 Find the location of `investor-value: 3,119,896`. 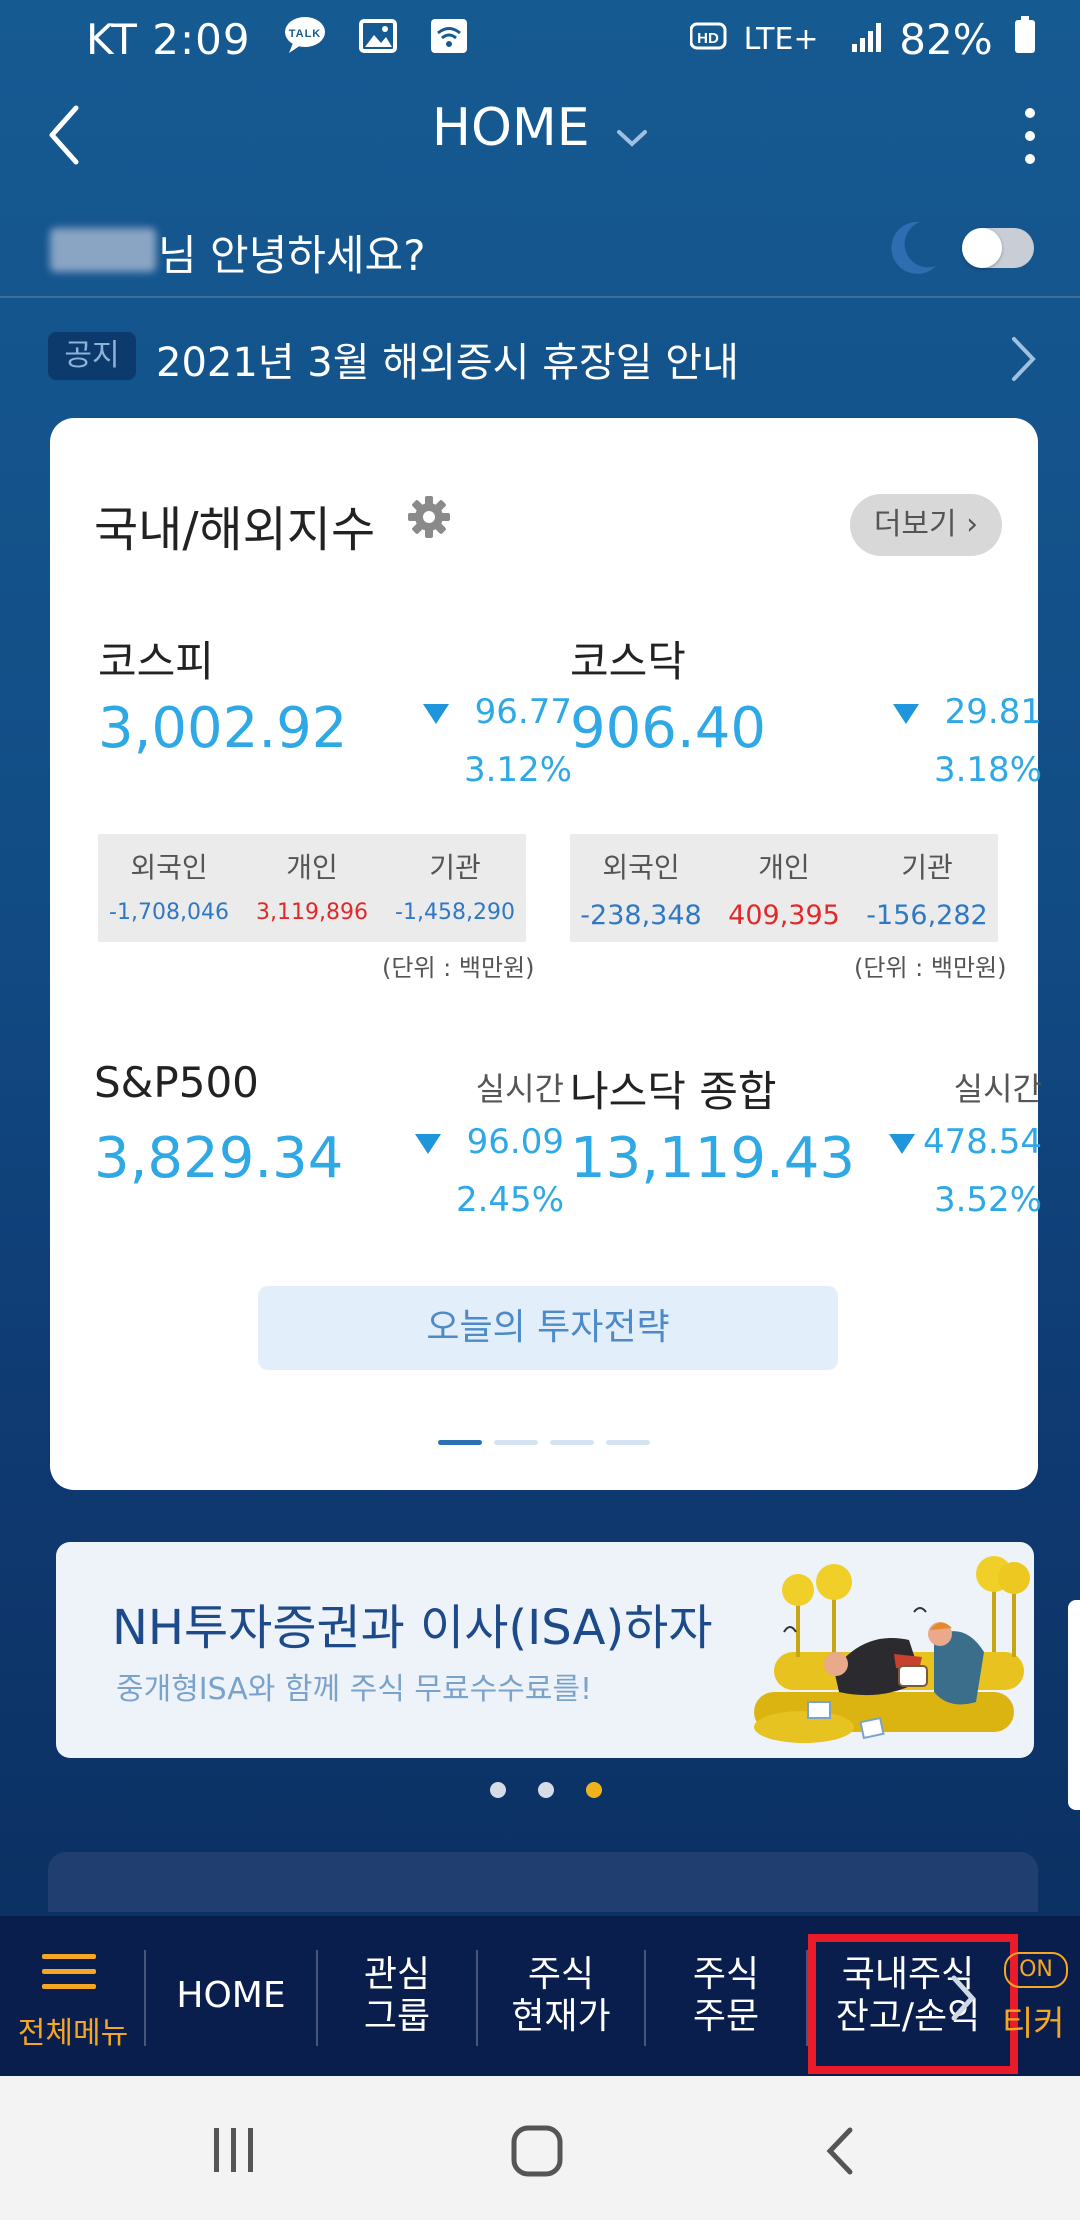

investor-value: 3,119,896 is located at coordinates (312, 912).